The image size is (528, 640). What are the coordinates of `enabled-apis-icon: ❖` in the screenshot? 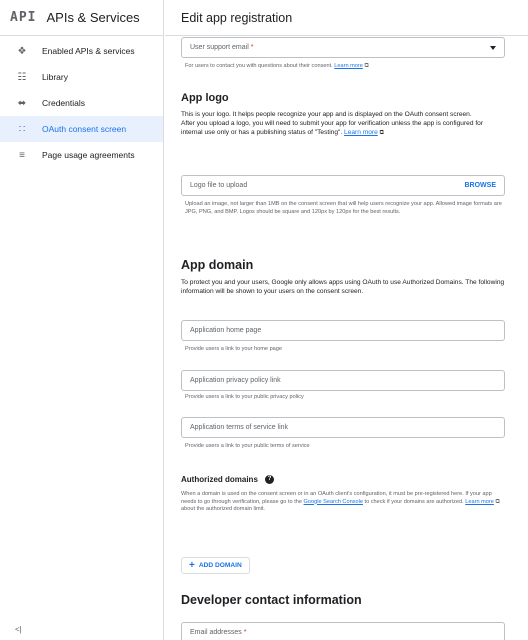 It's located at (22, 51).